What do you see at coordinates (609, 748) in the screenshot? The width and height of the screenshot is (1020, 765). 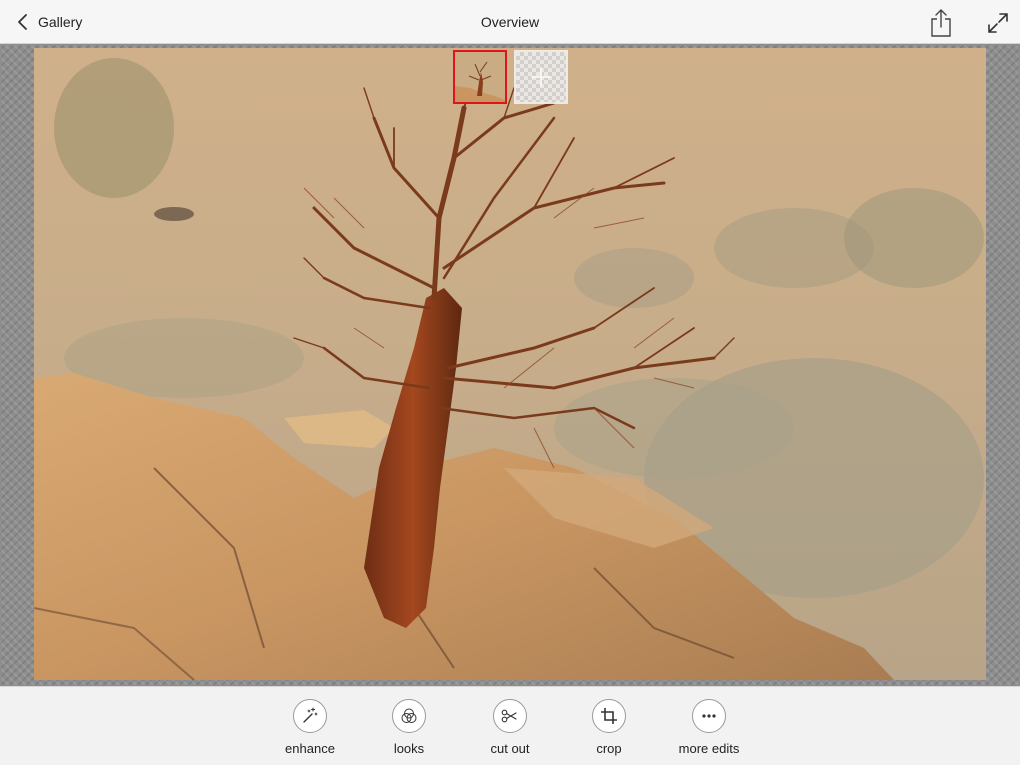 I see `crop-label: crop` at bounding box center [609, 748].